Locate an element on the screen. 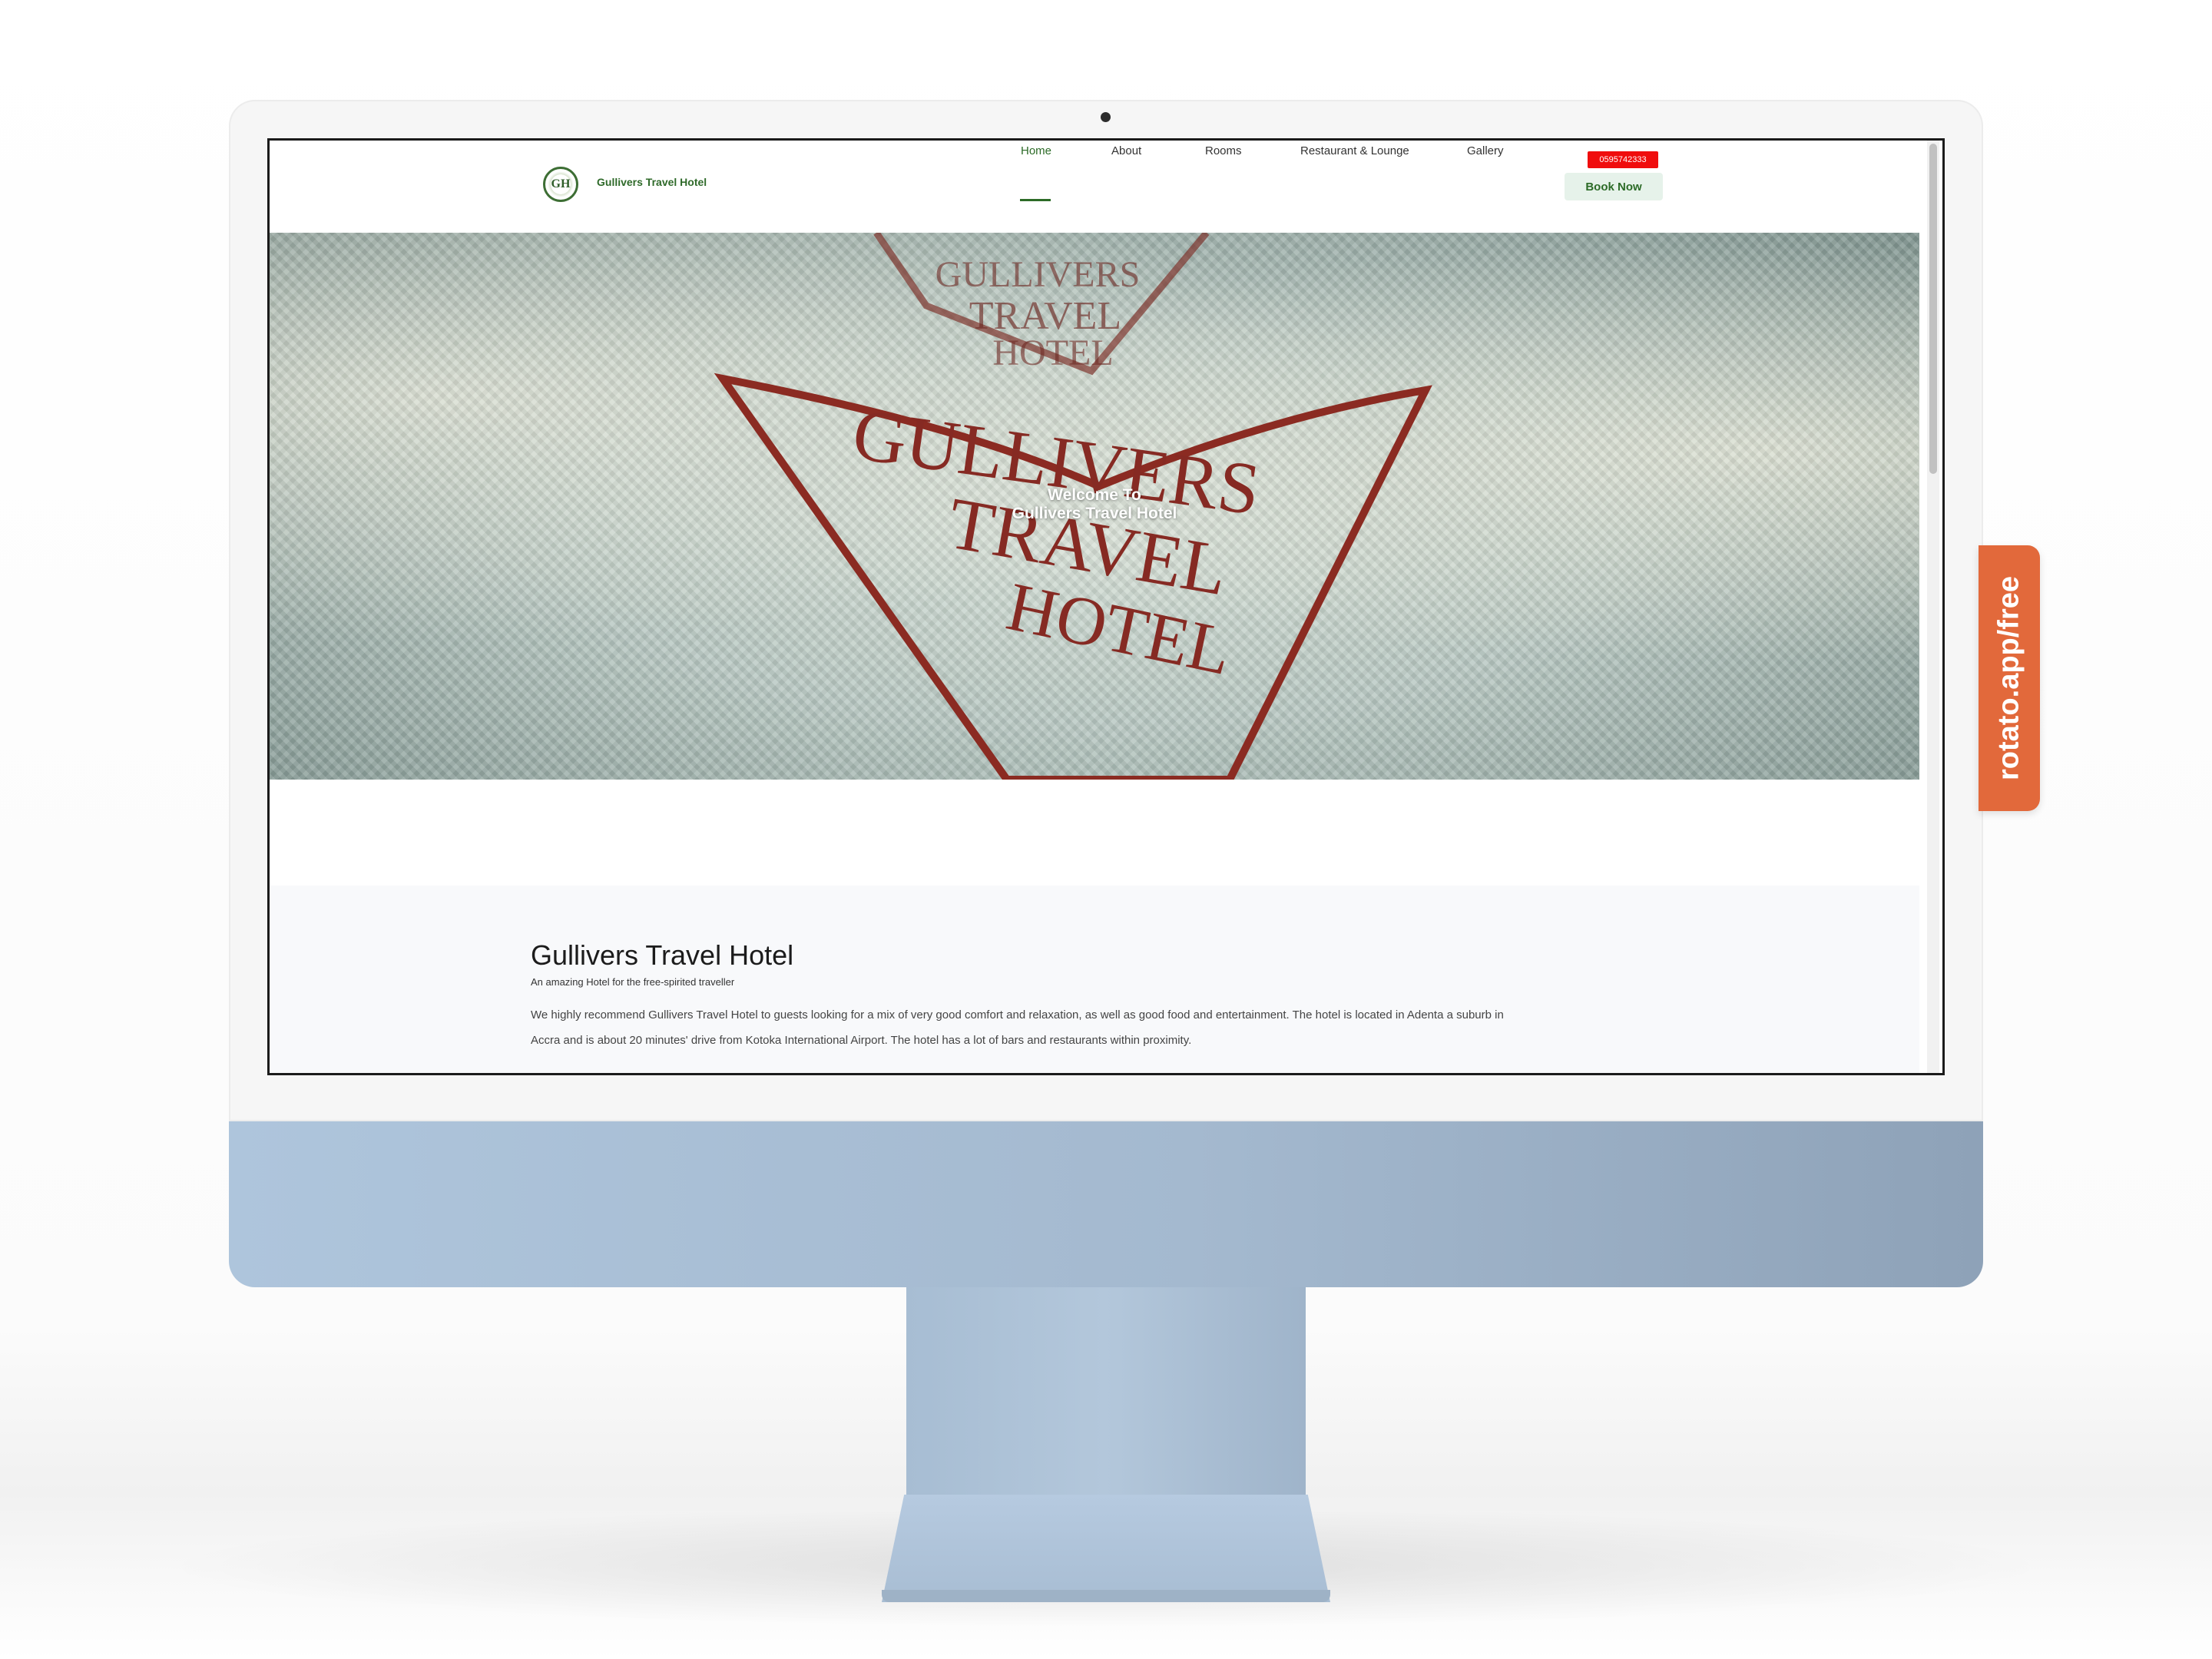 This screenshot has height=1659, width=2212. camera-dot is located at coordinates (1106, 117).